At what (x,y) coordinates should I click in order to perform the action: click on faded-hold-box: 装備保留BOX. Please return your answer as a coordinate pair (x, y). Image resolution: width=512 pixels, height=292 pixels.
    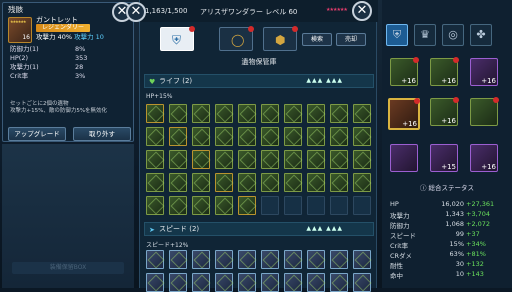
    Looking at the image, I should click on (68, 268).